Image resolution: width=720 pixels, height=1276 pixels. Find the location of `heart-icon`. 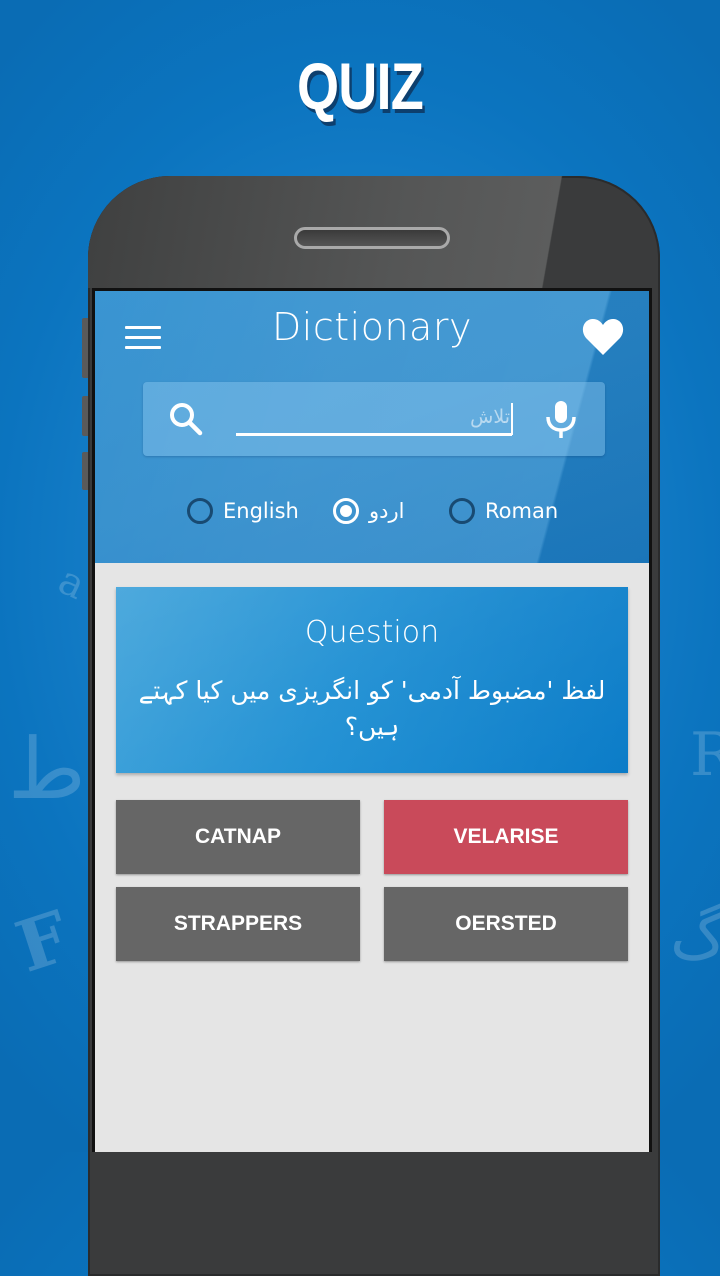

heart-icon is located at coordinates (603, 337).